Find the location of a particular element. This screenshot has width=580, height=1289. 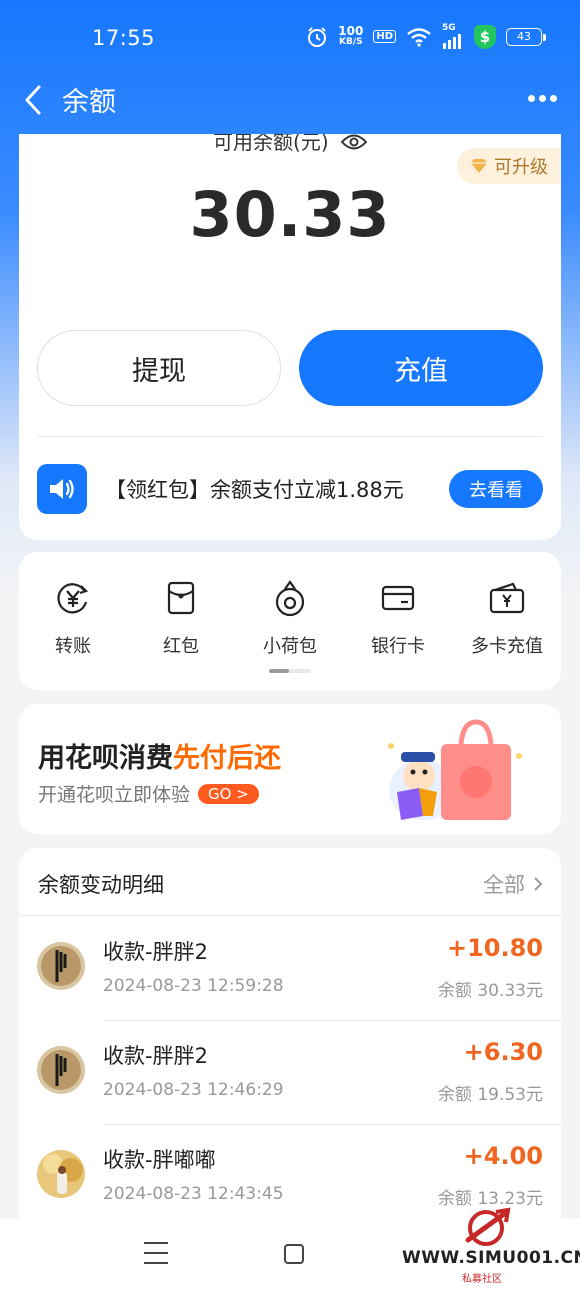

transaction-balance: 余额 30.33元 is located at coordinates (490, 991).